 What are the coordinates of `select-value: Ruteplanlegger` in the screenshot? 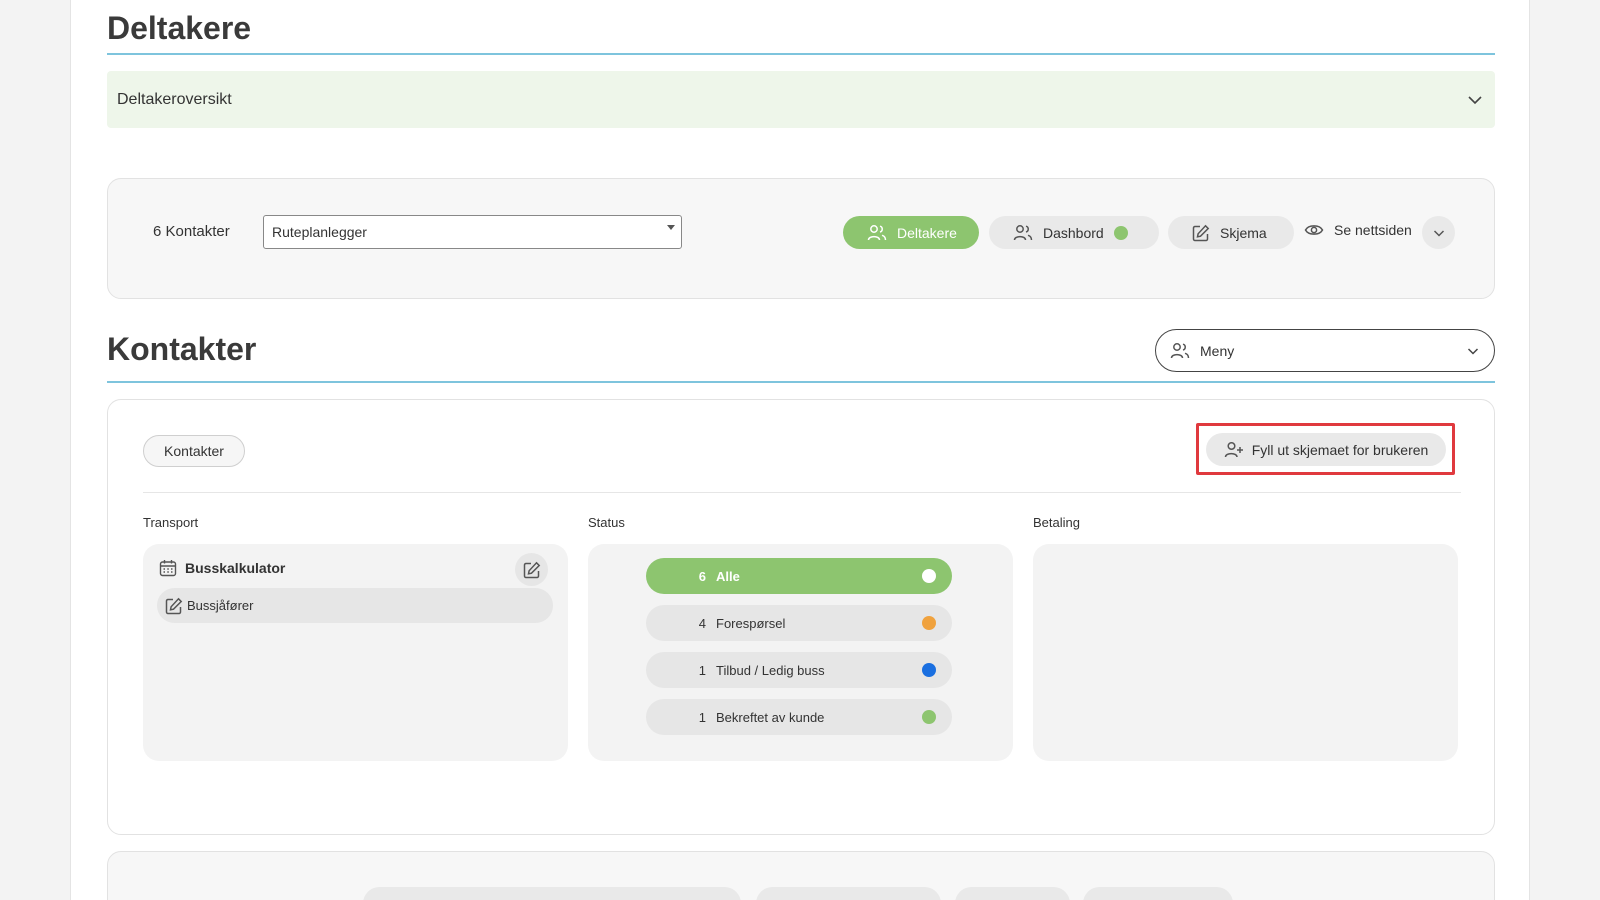 It's located at (319, 232).